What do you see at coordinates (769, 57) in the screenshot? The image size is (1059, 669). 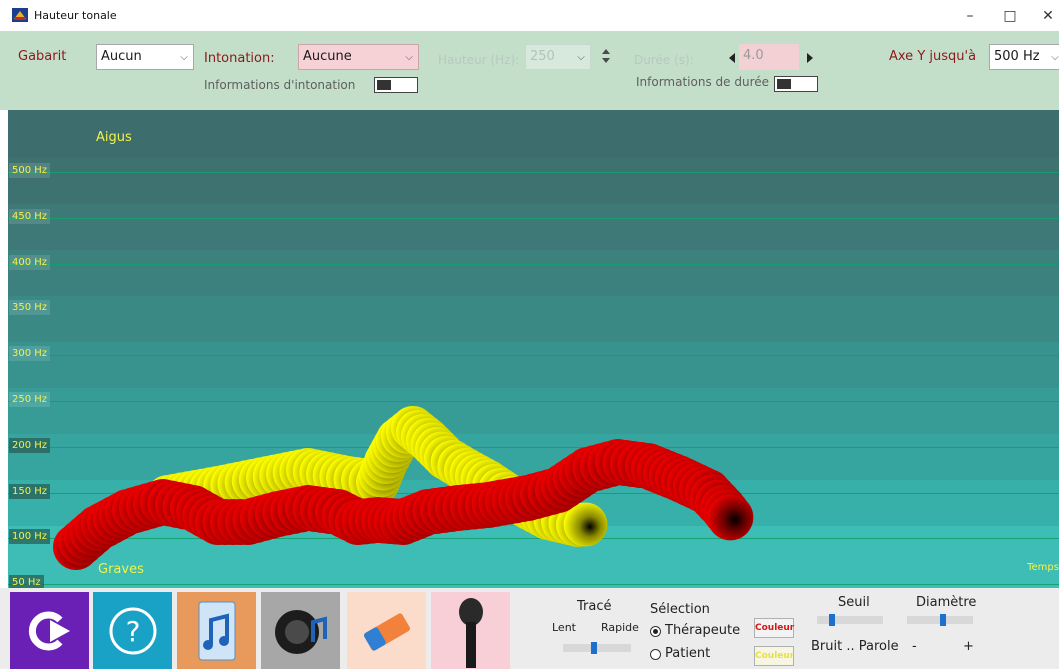 I see `duree-field: 4.0` at bounding box center [769, 57].